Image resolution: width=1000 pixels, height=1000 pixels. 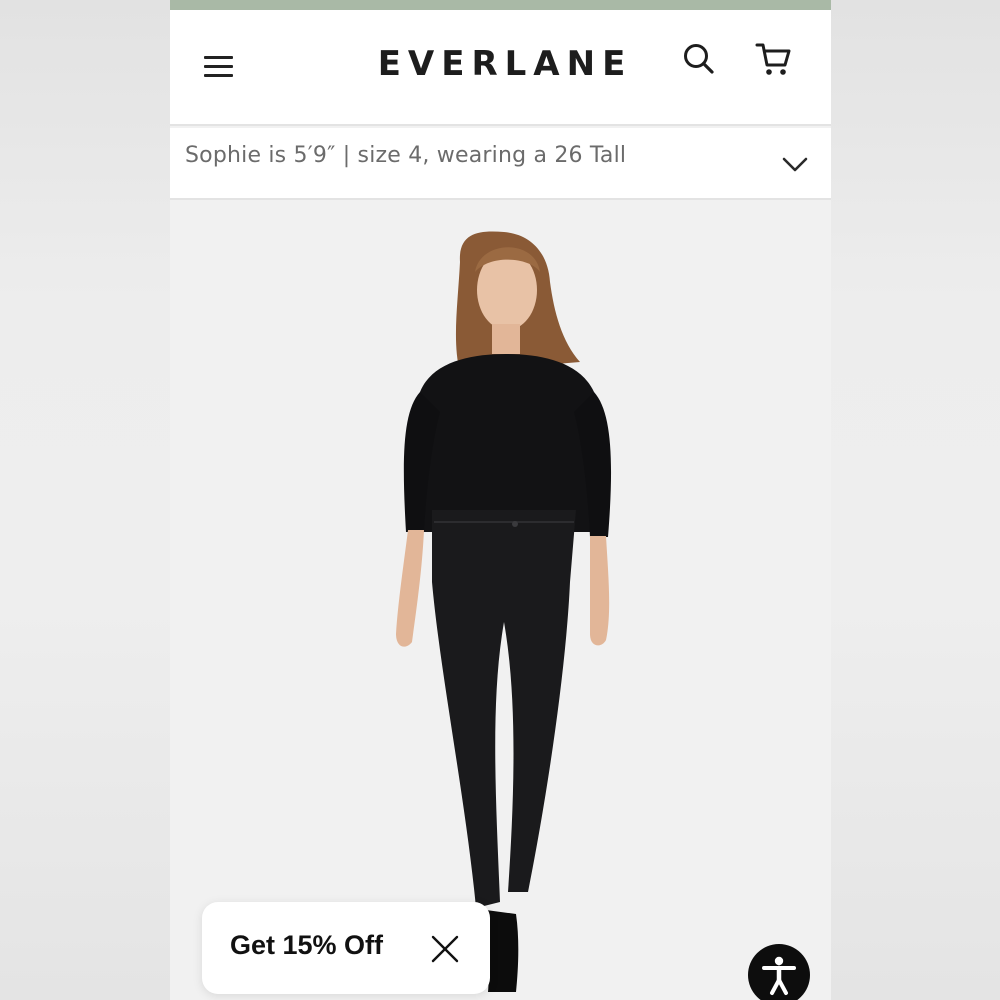 I want to click on accessibility-icon, so click(x=779, y=972).